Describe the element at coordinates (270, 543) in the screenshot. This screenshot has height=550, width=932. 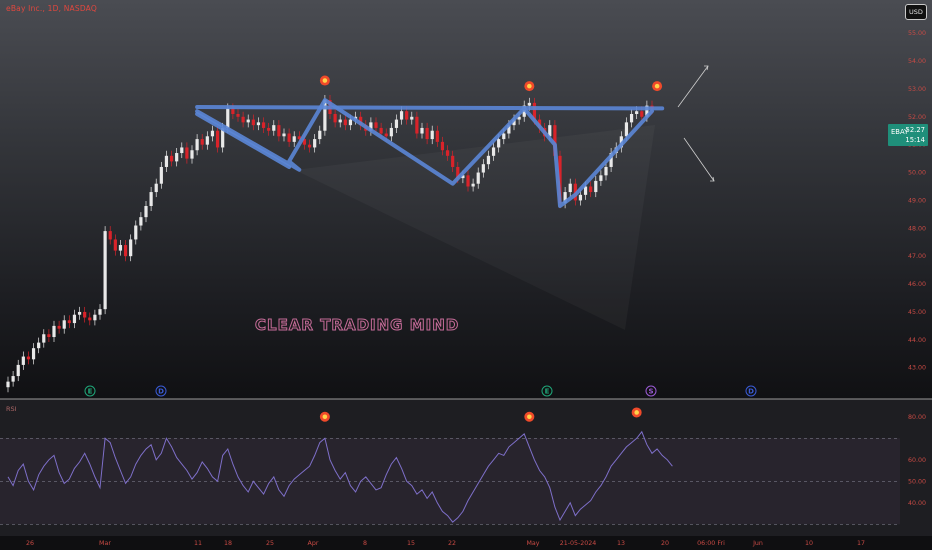
I see `time-axis-tick: 25` at that location.